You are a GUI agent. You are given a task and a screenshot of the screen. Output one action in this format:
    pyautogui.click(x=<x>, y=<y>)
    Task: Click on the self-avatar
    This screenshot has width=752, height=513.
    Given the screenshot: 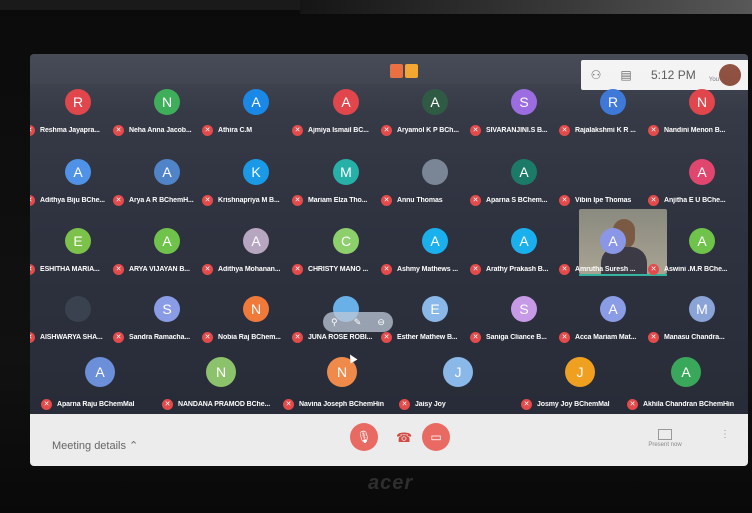 What is the action you would take?
    pyautogui.click(x=730, y=75)
    